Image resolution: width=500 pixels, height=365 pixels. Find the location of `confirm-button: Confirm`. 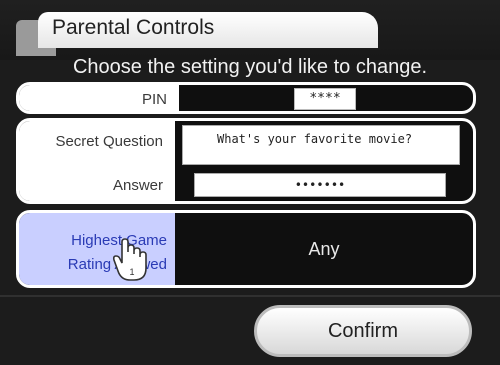

confirm-button: Confirm is located at coordinates (363, 331).